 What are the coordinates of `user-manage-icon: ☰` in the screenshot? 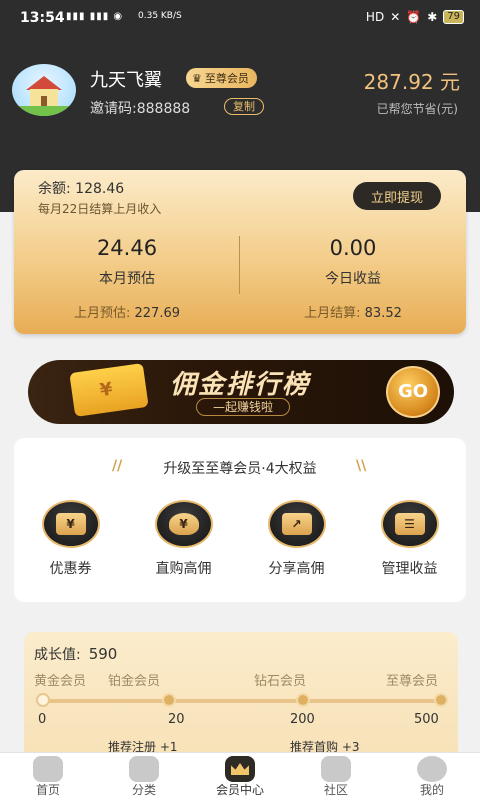 It's located at (409, 524).